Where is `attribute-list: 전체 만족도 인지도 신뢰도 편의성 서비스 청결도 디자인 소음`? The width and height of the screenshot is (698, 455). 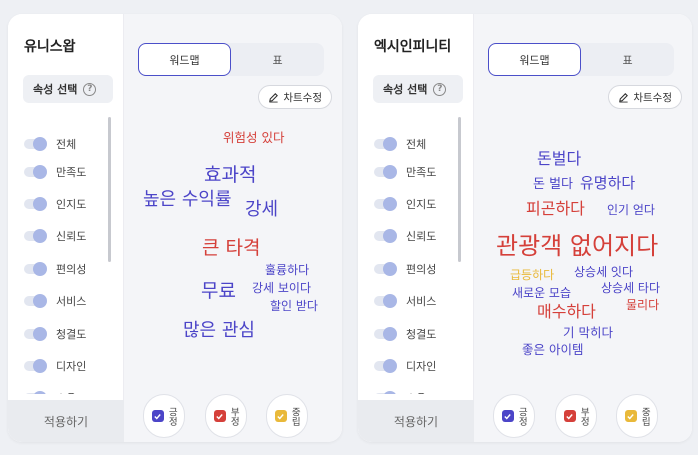
attribute-list: 전체 만족도 인지도 신뢰도 편의성 서비스 청결도 디자인 소음 is located at coordinates (66, 254).